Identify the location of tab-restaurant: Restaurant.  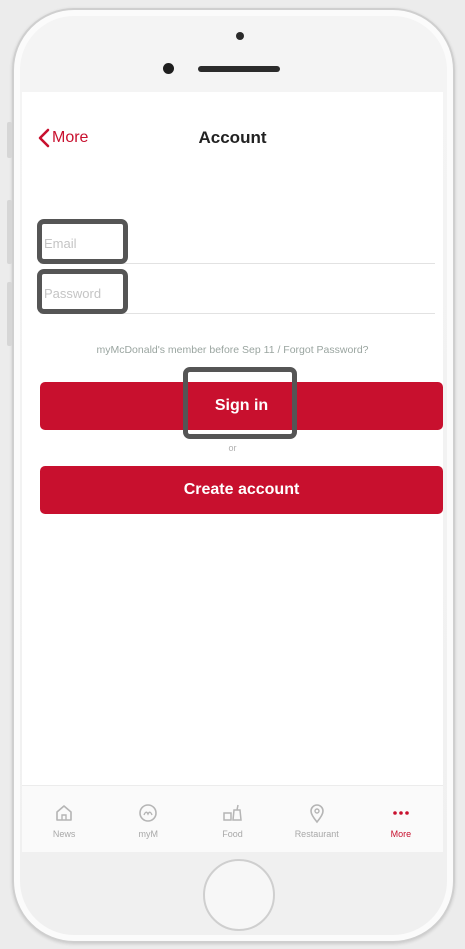
(317, 819).